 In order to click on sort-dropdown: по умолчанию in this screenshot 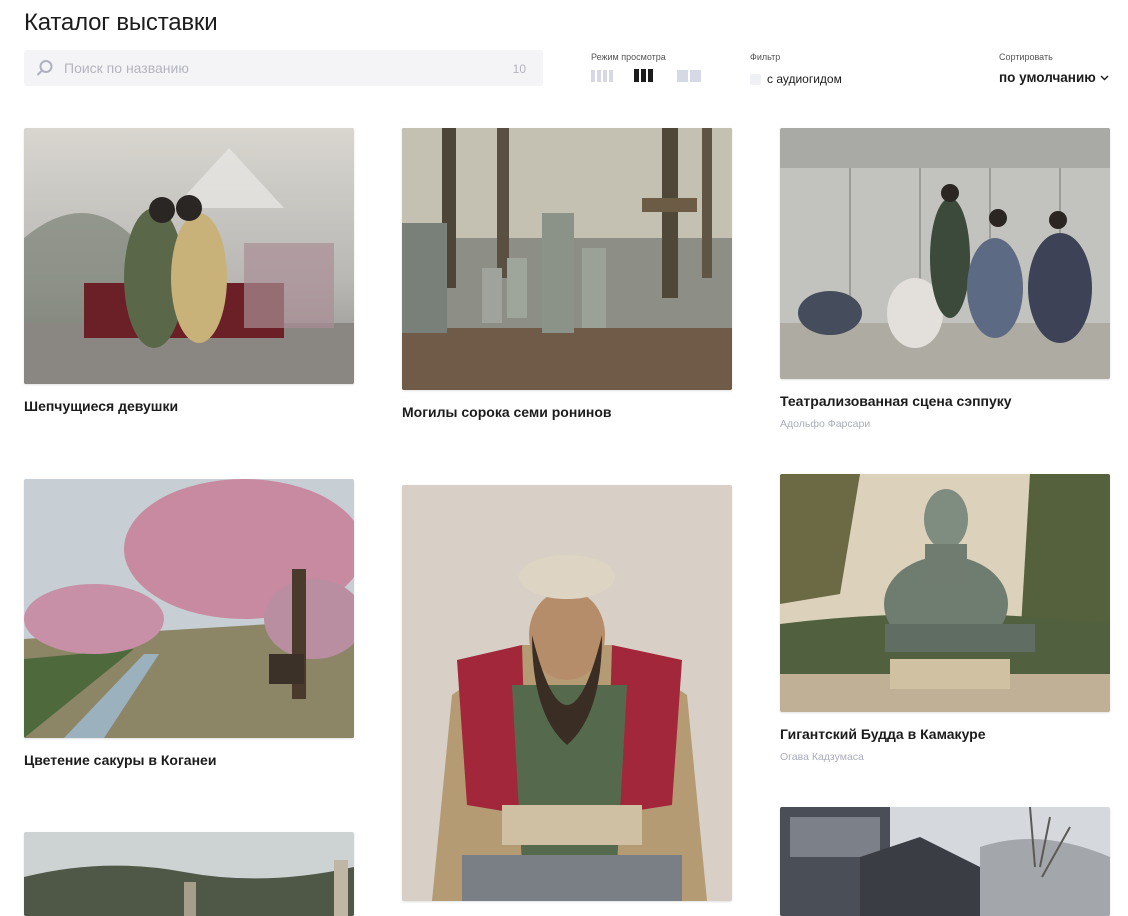, I will do `click(1054, 77)`.